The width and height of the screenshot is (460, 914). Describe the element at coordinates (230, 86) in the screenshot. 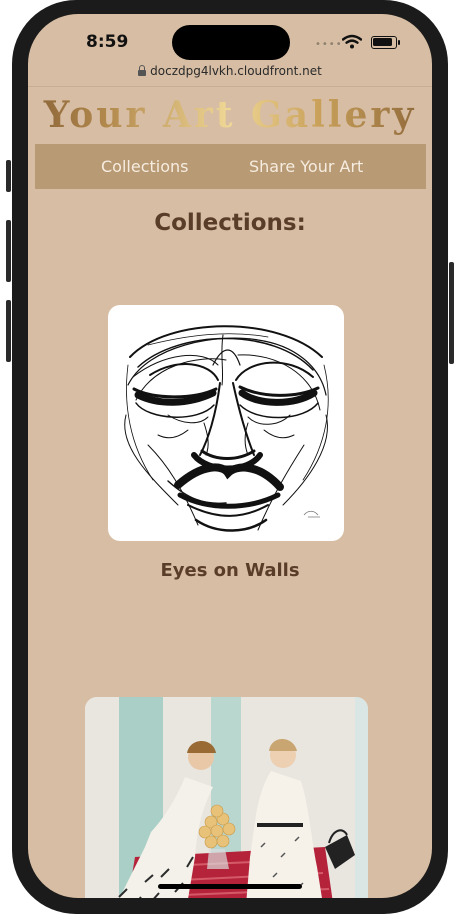

I see `address-bar-divider` at that location.